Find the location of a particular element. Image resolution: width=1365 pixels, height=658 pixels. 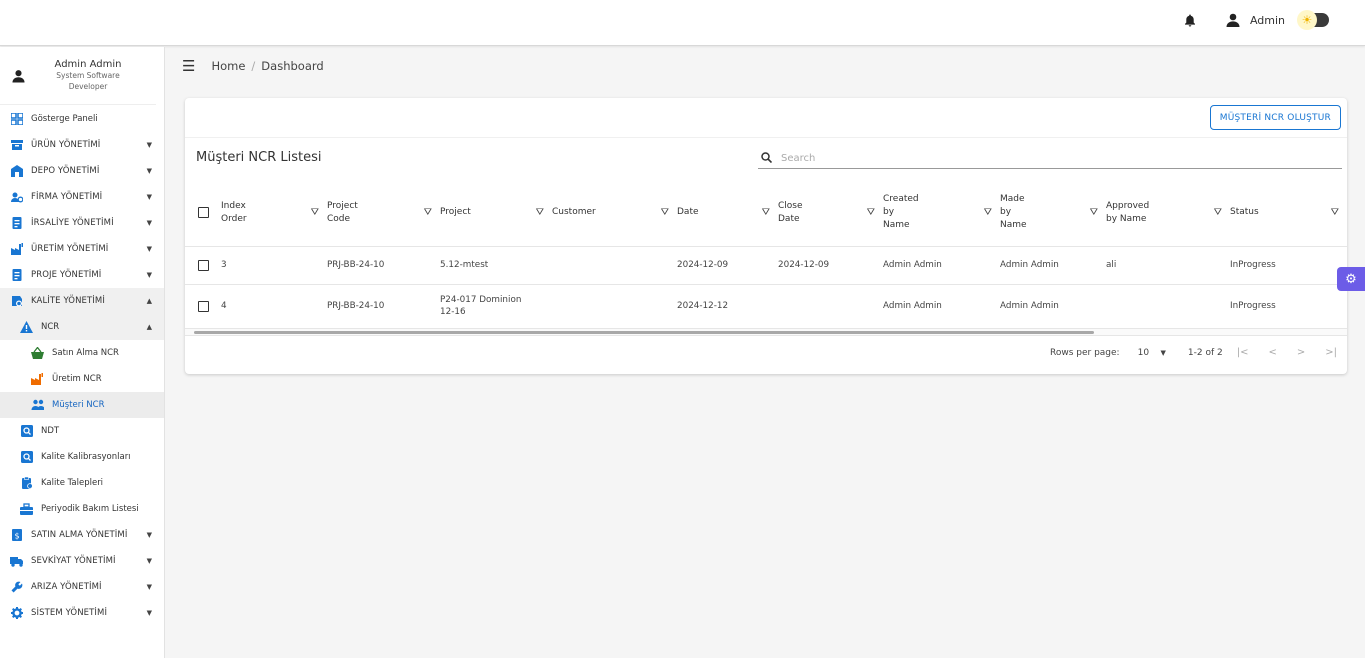

column-made-by: Made by Name ⛛ is located at coordinates (1053, 213).